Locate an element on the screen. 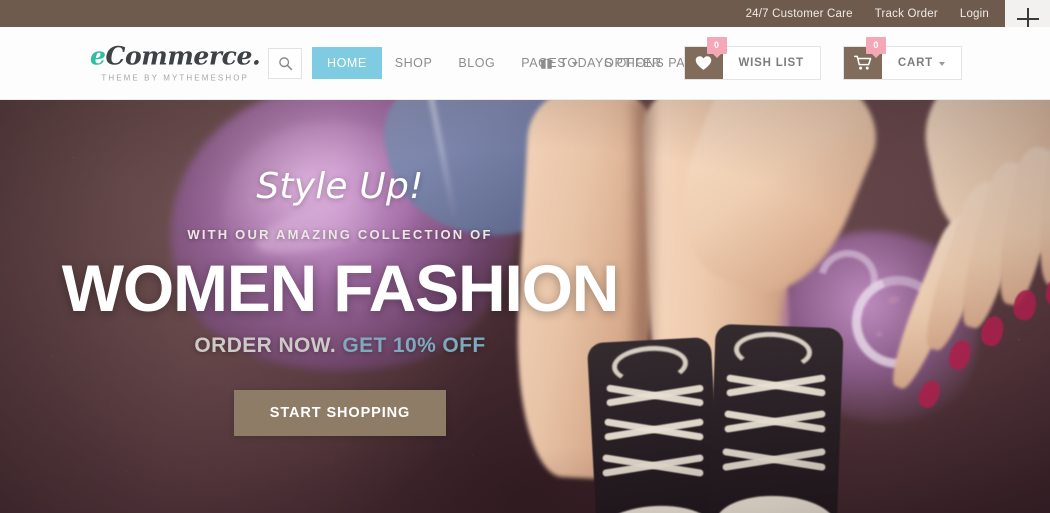 Image resolution: width=1050 pixels, height=513 pixels. cart-label: CART is located at coordinates (915, 63).